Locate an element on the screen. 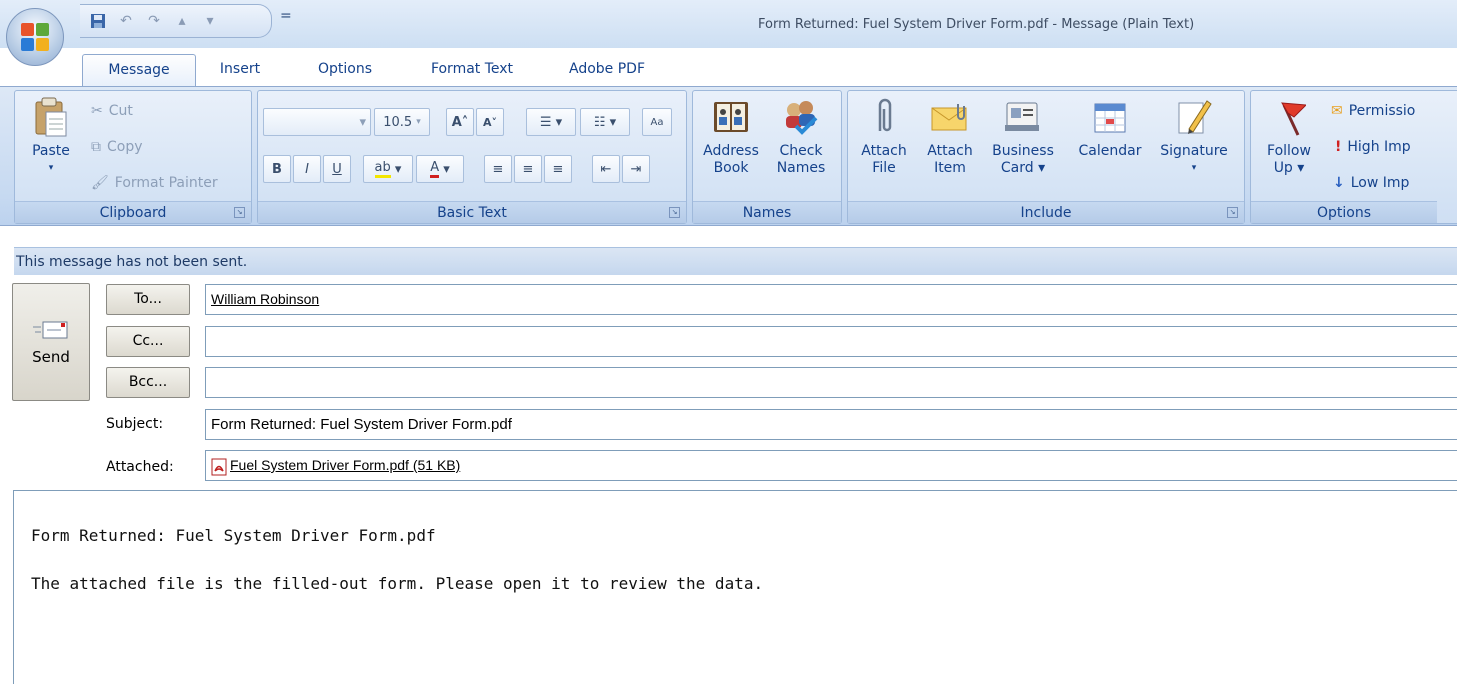 This screenshot has height=684, width=1457. high-importance-button: ! High Imp is located at coordinates (1373, 147).